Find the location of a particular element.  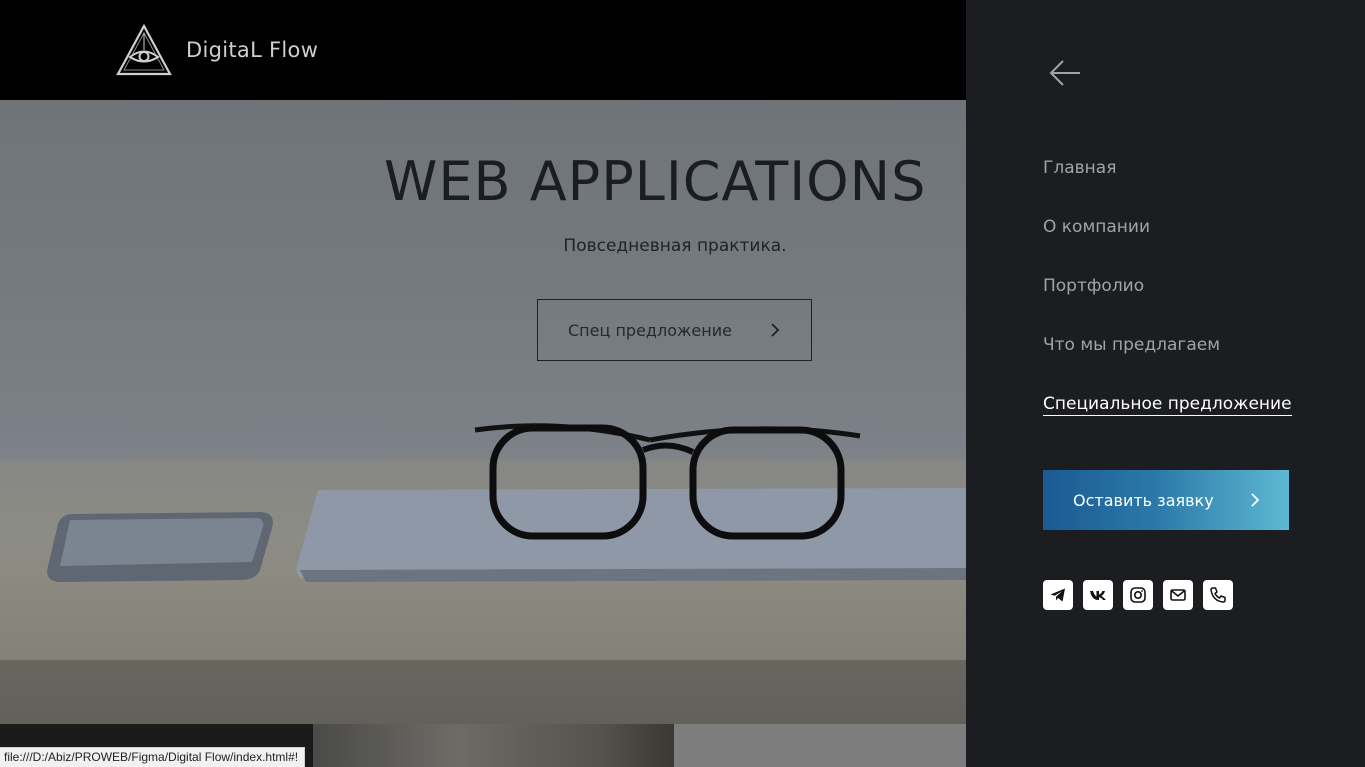

leave-request-button: Оставить заявку is located at coordinates (1166, 500).